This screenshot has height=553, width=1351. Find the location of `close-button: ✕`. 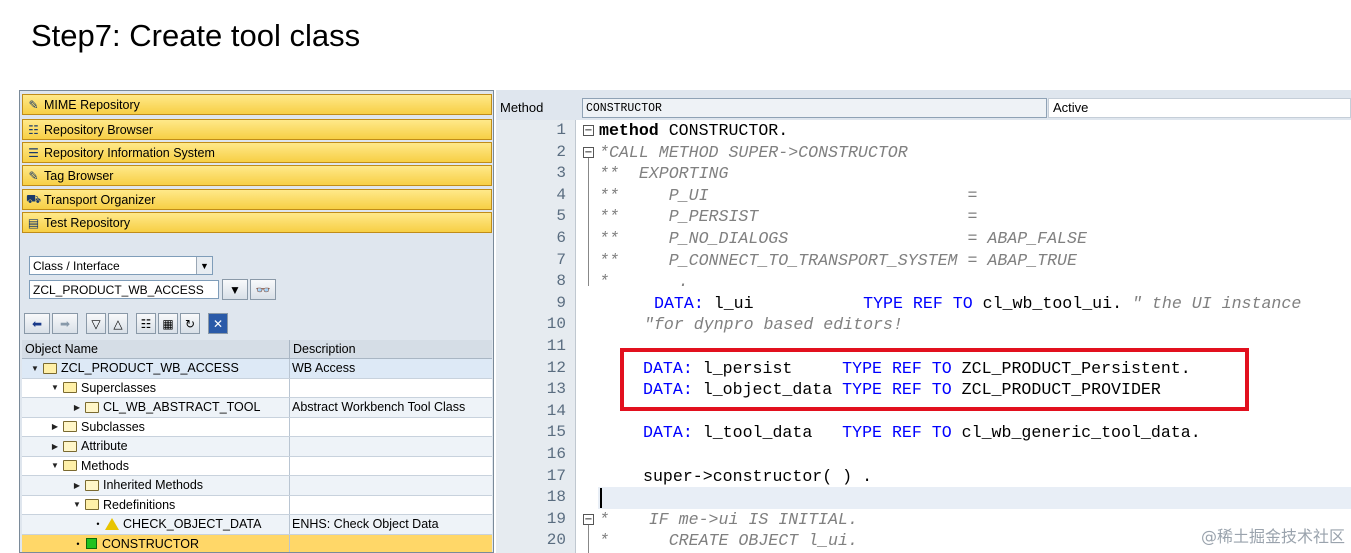

close-button: ✕ is located at coordinates (218, 323).